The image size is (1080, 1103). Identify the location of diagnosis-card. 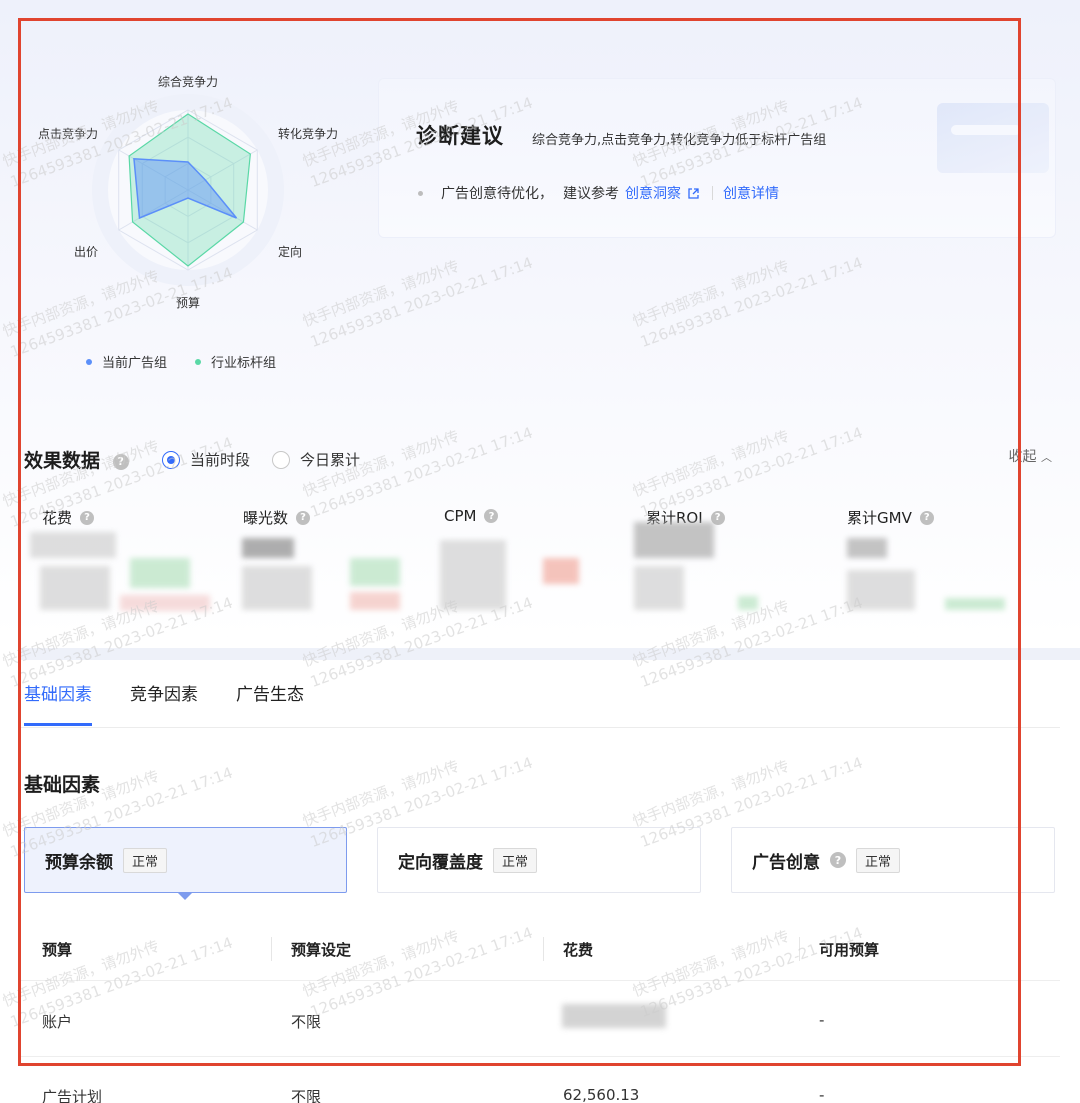
(717, 158).